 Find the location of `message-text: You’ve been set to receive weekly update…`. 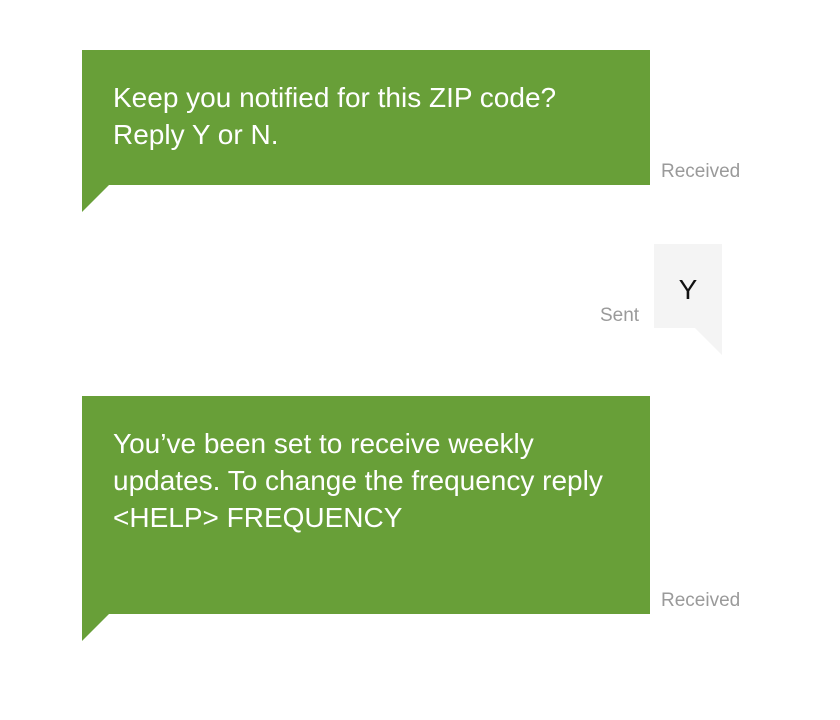

message-text: You’ve been set to receive weekly update… is located at coordinates (358, 480).